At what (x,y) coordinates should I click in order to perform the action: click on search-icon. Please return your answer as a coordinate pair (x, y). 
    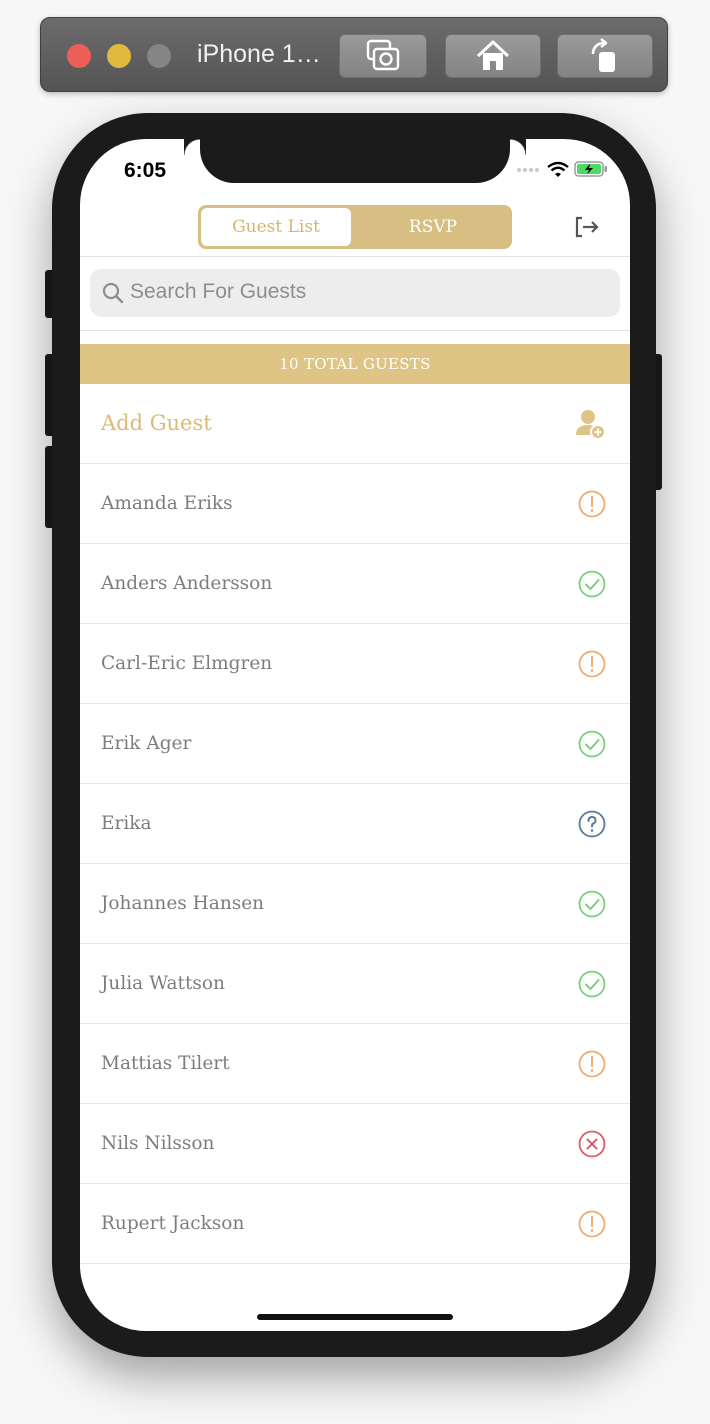
    Looking at the image, I should click on (113, 293).